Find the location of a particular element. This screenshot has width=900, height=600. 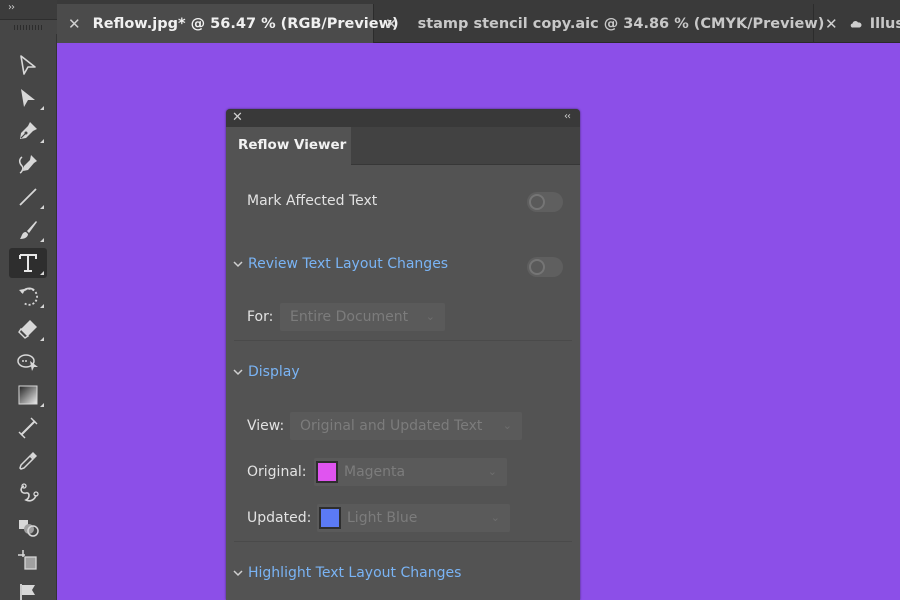

rotate-tool is located at coordinates (28, 296).